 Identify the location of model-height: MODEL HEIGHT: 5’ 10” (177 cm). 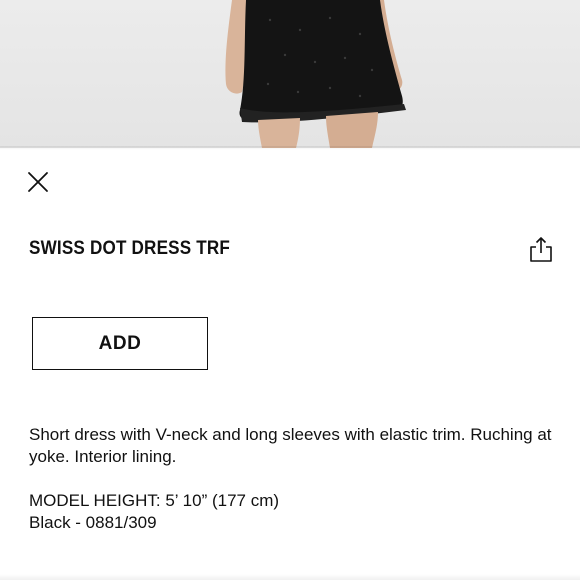
(154, 500).